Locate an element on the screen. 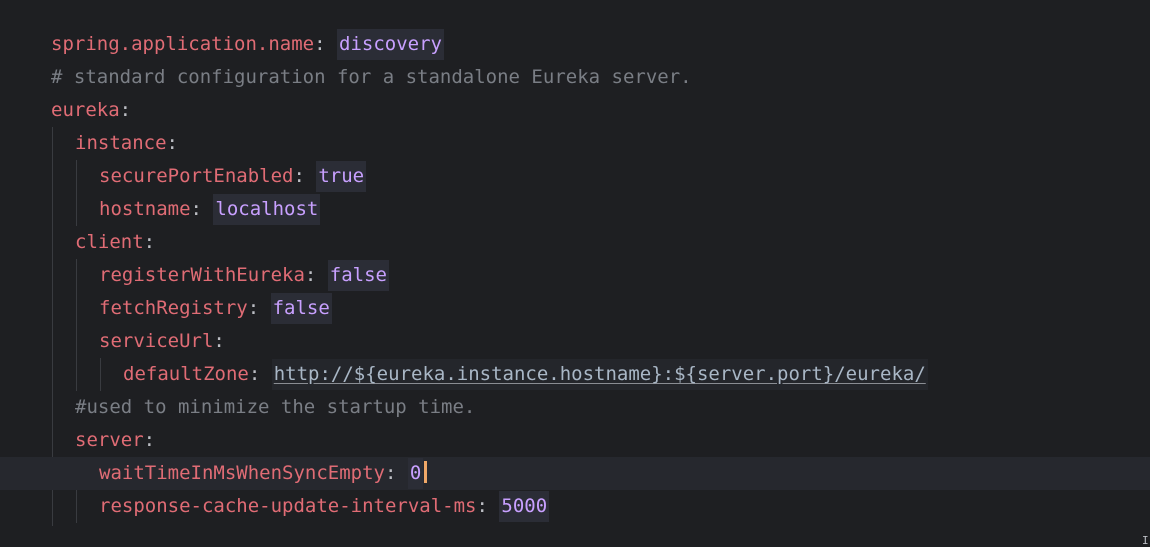 Image resolution: width=1150 pixels, height=547 pixels. yaml-value: discovery is located at coordinates (390, 44).